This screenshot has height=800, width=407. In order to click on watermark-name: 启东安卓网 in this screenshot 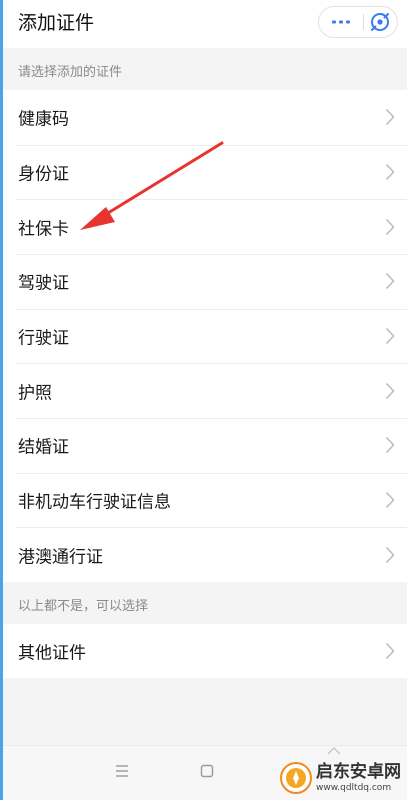, I will do `click(358, 772)`.